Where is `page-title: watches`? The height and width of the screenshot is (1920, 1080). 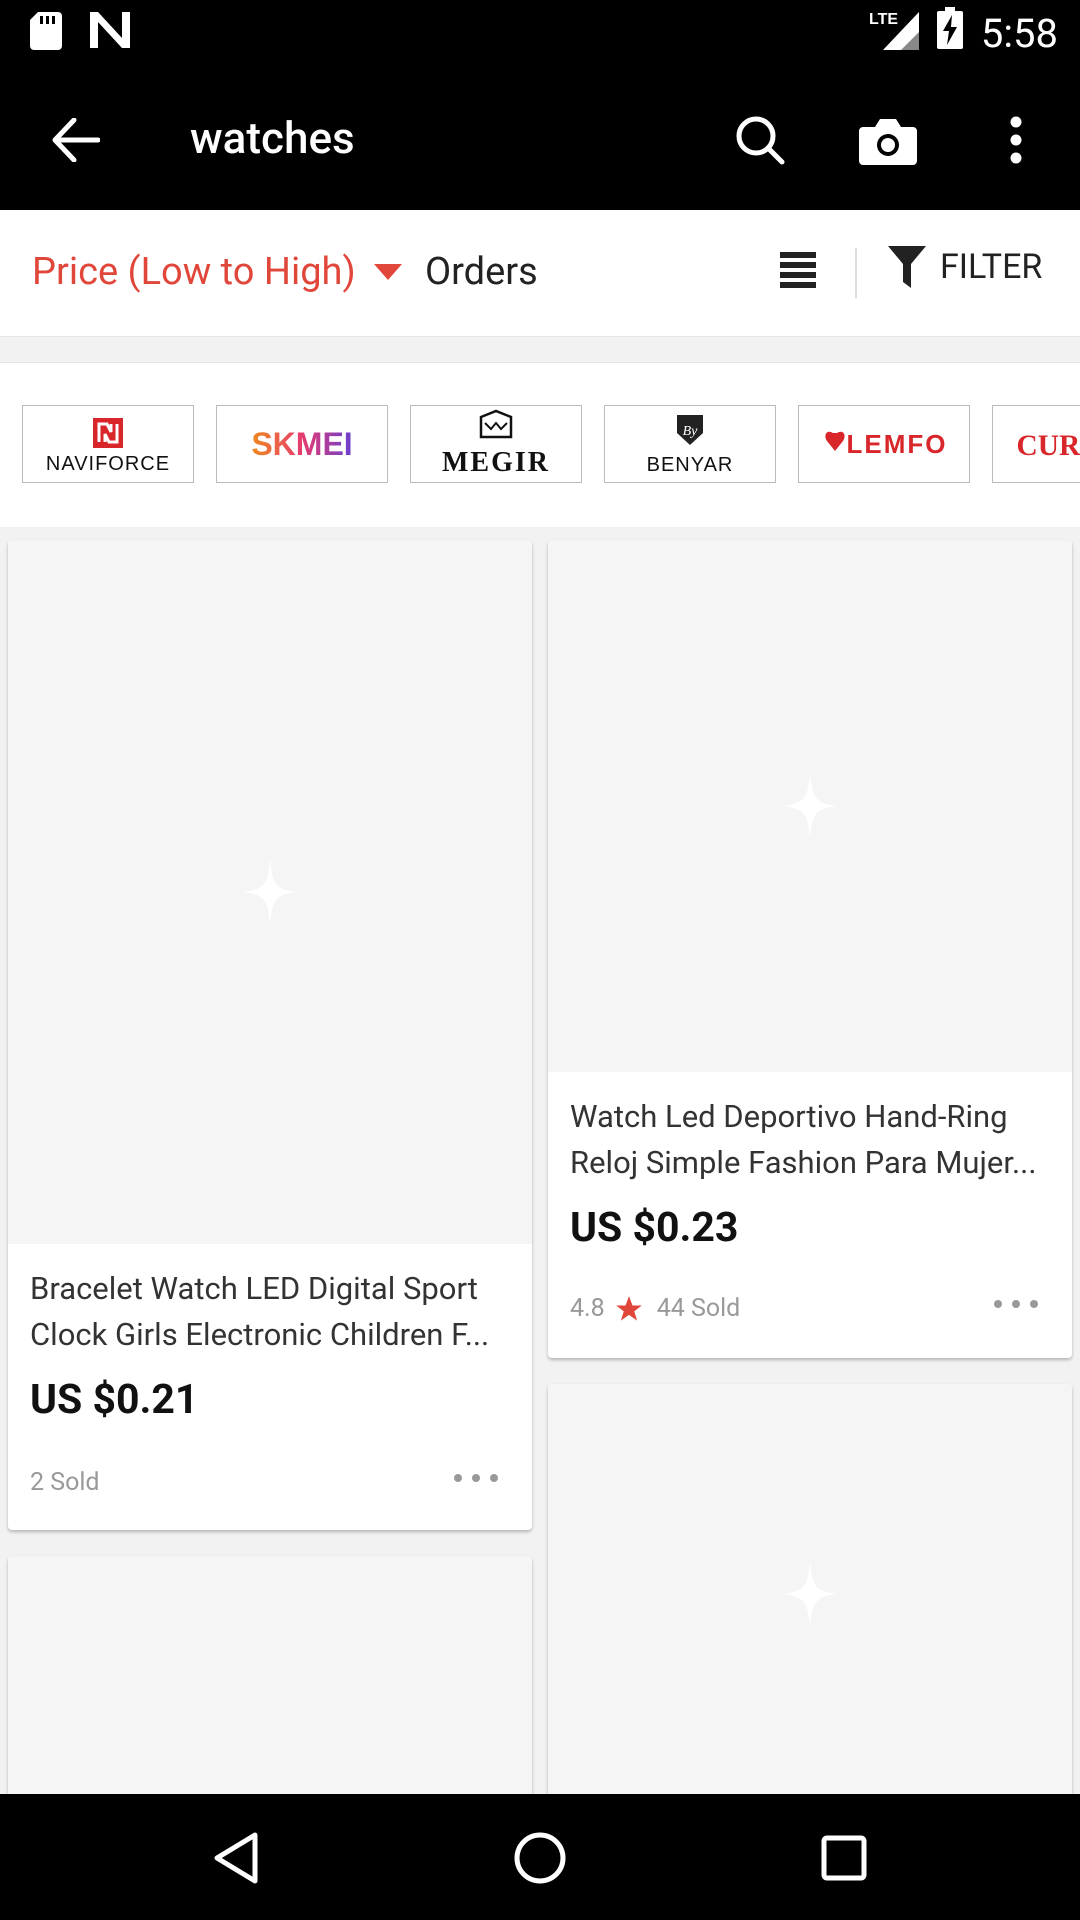 page-title: watches is located at coordinates (272, 138).